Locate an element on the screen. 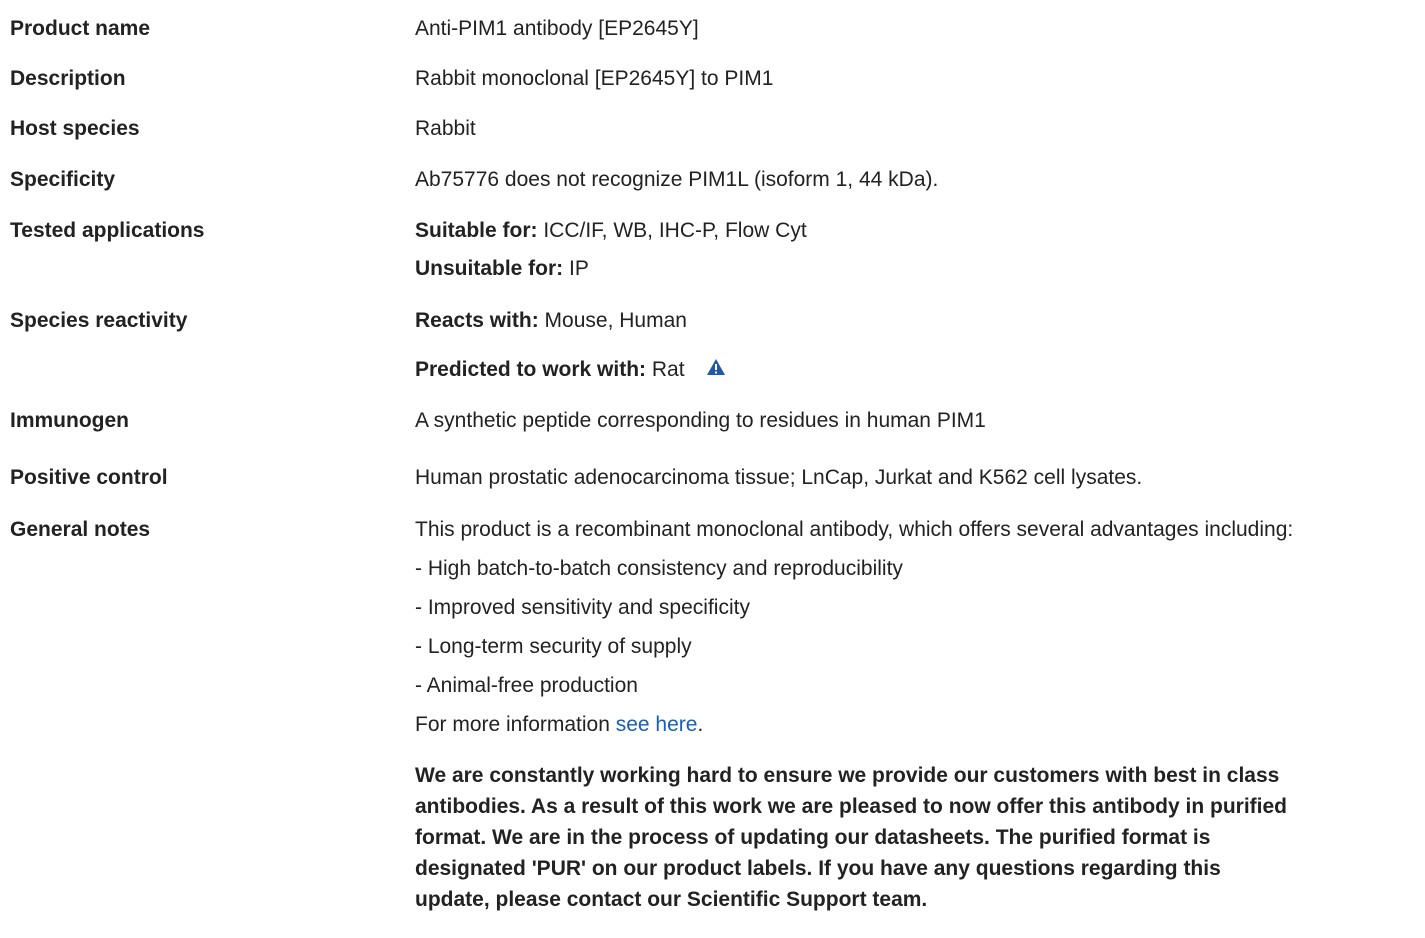  general-notes-bullet: - Long-term security of supply is located at coordinates (553, 646).